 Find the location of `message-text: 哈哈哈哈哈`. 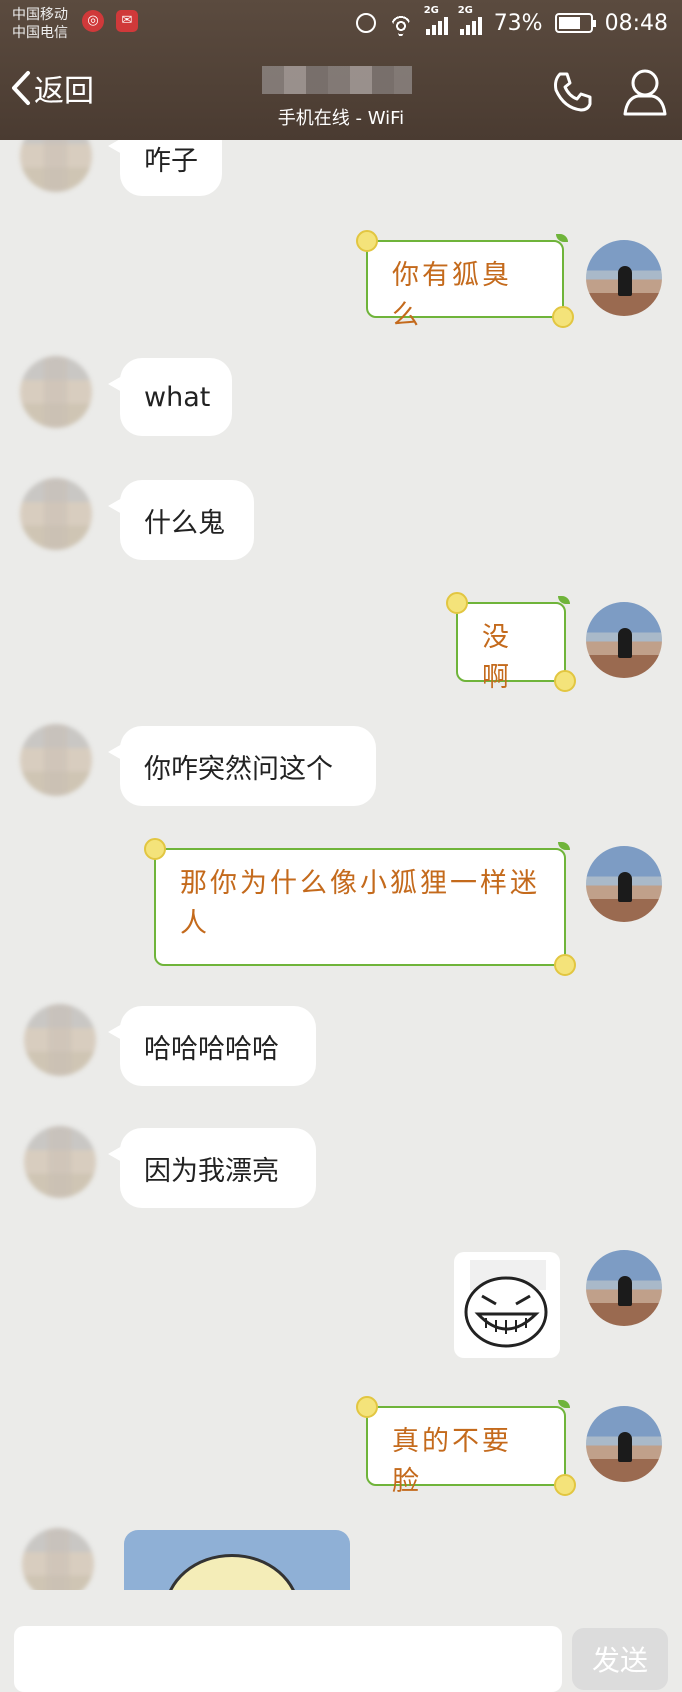

message-text: 哈哈哈哈哈 is located at coordinates (211, 1049).